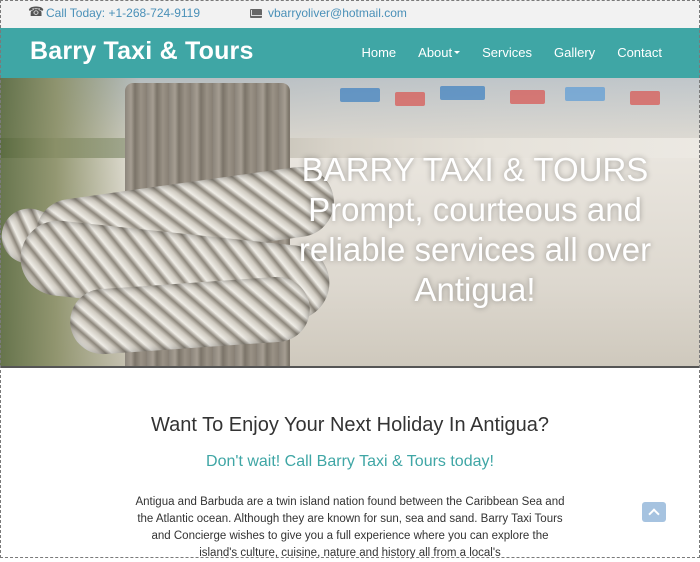  I want to click on nav-contact: Contact, so click(639, 52).